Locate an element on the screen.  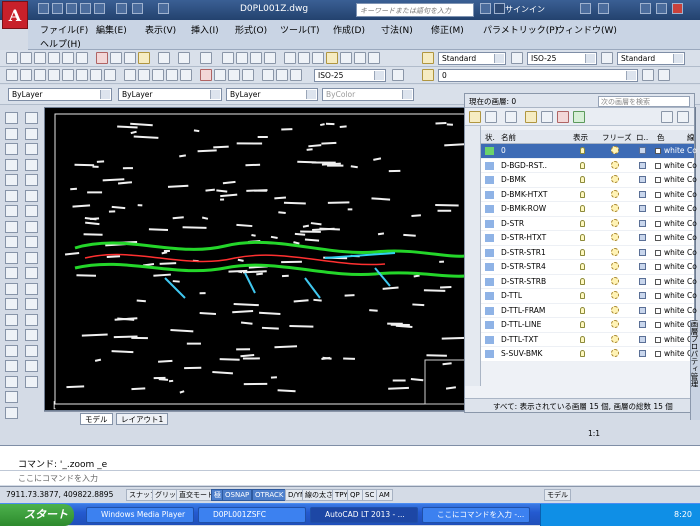
dim-baseline-icon is located at coordinates (144, 75).